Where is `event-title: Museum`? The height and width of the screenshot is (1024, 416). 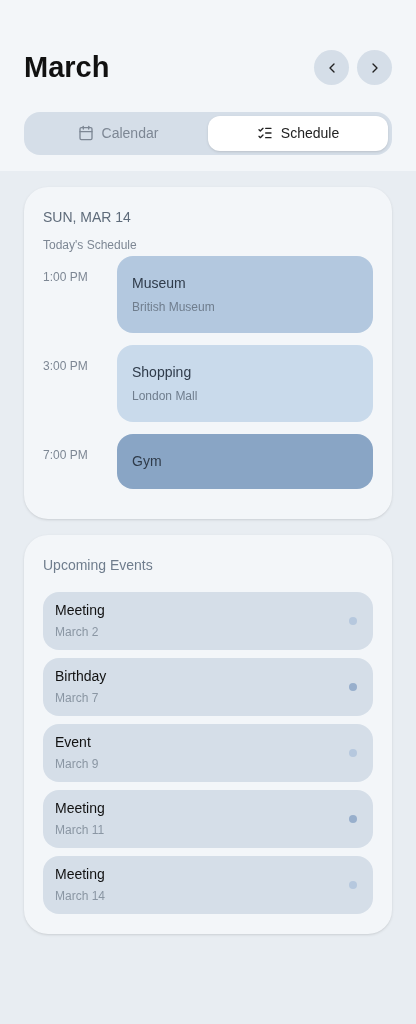 event-title: Museum is located at coordinates (159, 283).